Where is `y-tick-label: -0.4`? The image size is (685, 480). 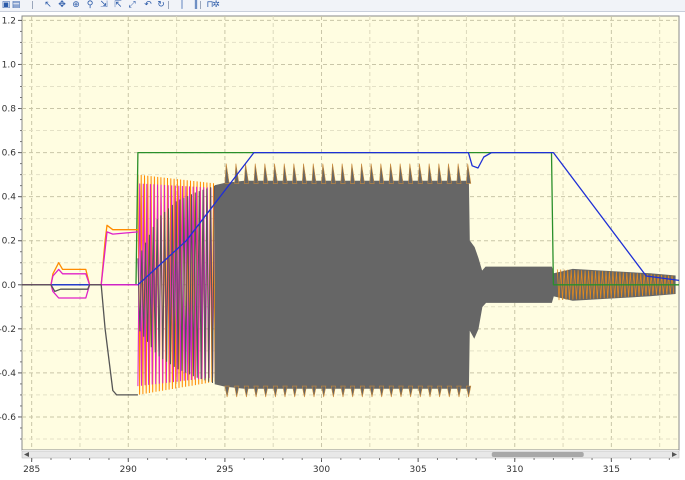 y-tick-label: -0.4 is located at coordinates (8, 374).